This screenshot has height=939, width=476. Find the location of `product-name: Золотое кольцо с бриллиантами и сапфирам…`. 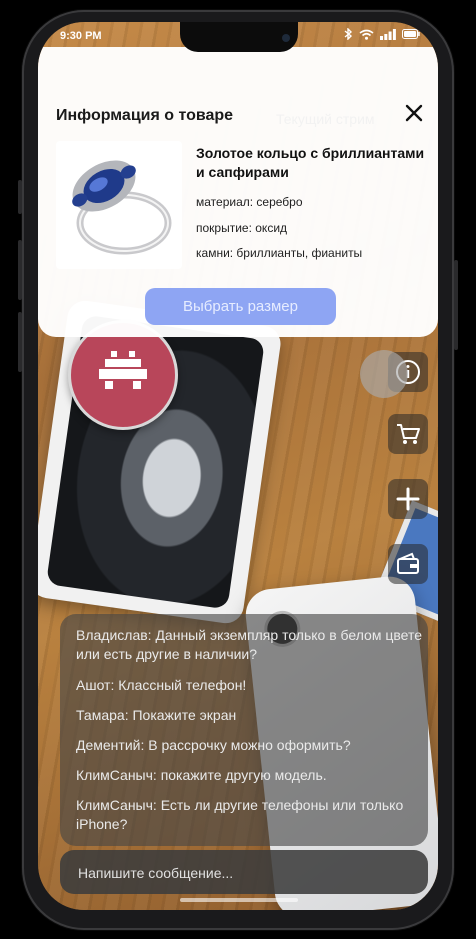

product-name: Золотое кольцо с бриллиантами и сапфирам… is located at coordinates (310, 162).